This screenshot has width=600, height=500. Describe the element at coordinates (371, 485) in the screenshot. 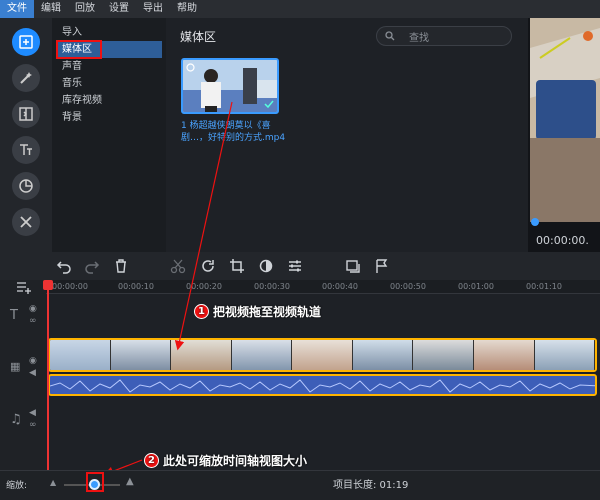

I see `project-length: 项目长度: 01:19` at that location.